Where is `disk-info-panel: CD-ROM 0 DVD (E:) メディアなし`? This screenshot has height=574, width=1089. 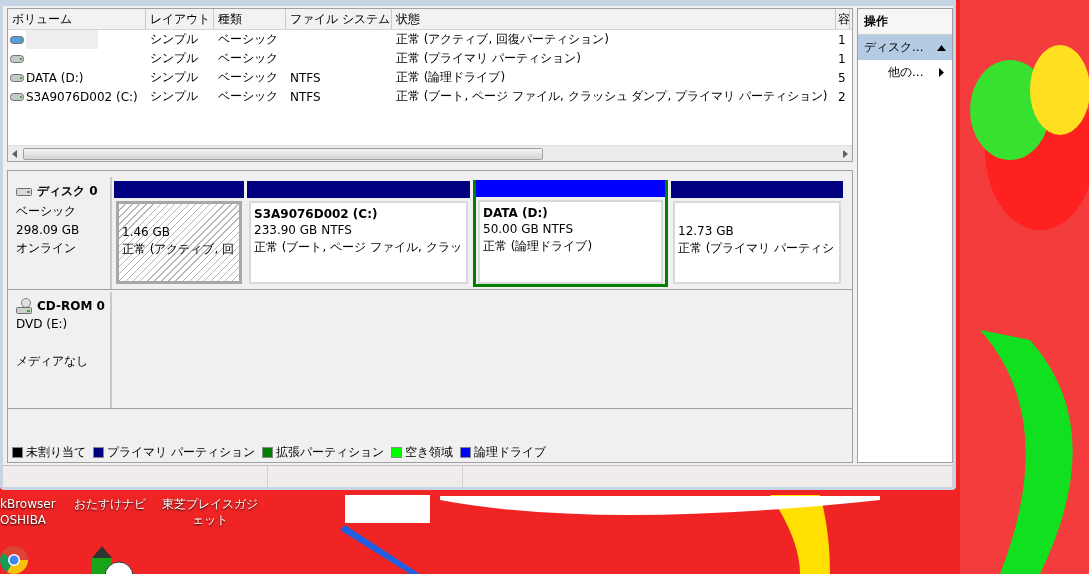 disk-info-panel: CD-ROM 0 DVD (E:) メディアなし is located at coordinates (60, 350).